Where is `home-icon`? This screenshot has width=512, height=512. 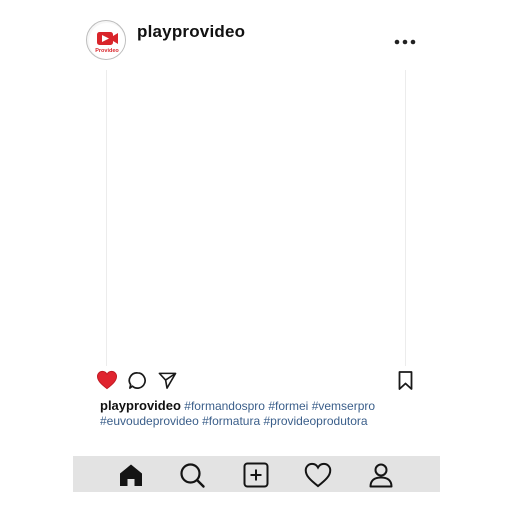 home-icon is located at coordinates (131, 475).